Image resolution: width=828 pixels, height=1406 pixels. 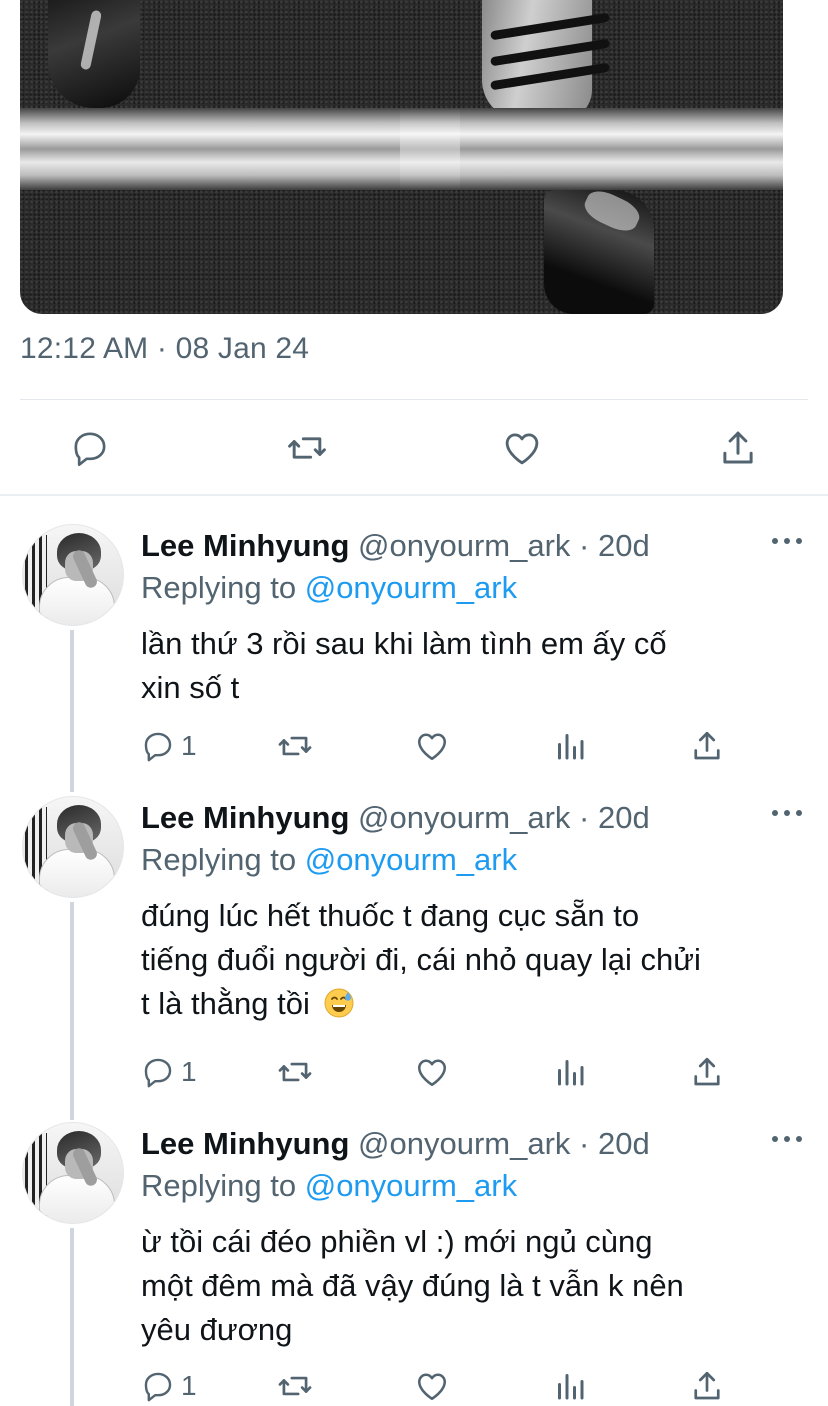 I want to click on photo-shoe-right, so click(x=599, y=252).